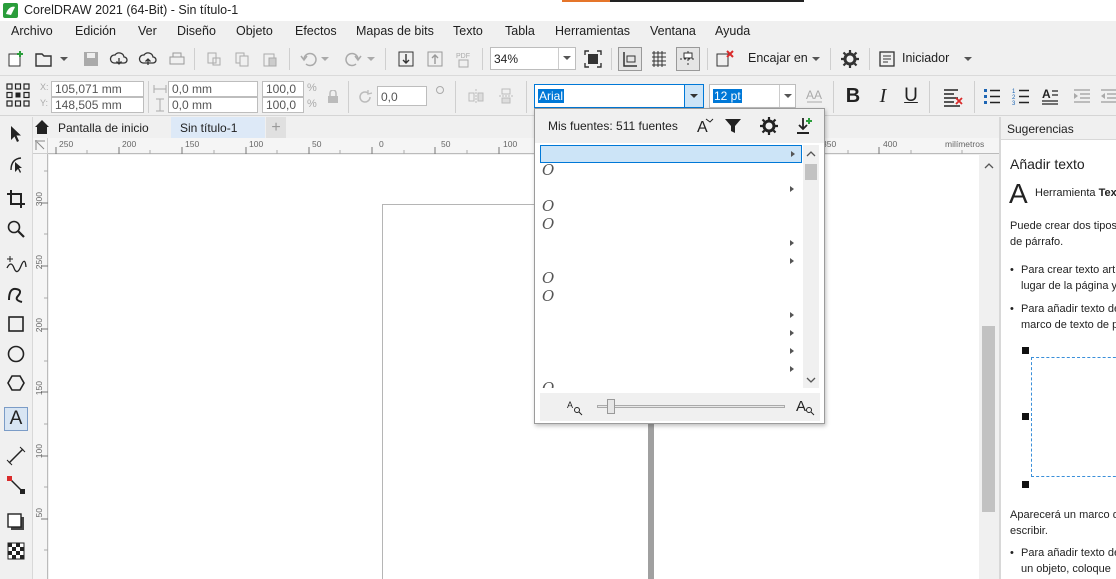 The image size is (1116, 579). I want to click on bullet-list-icon, so click(992, 96).